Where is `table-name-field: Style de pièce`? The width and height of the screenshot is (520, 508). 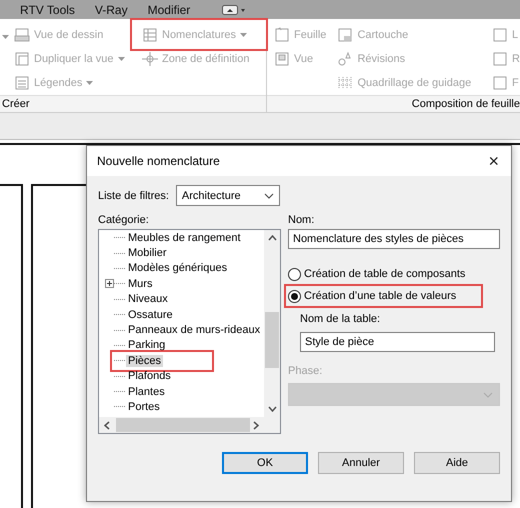 table-name-field: Style de pièce is located at coordinates (397, 342).